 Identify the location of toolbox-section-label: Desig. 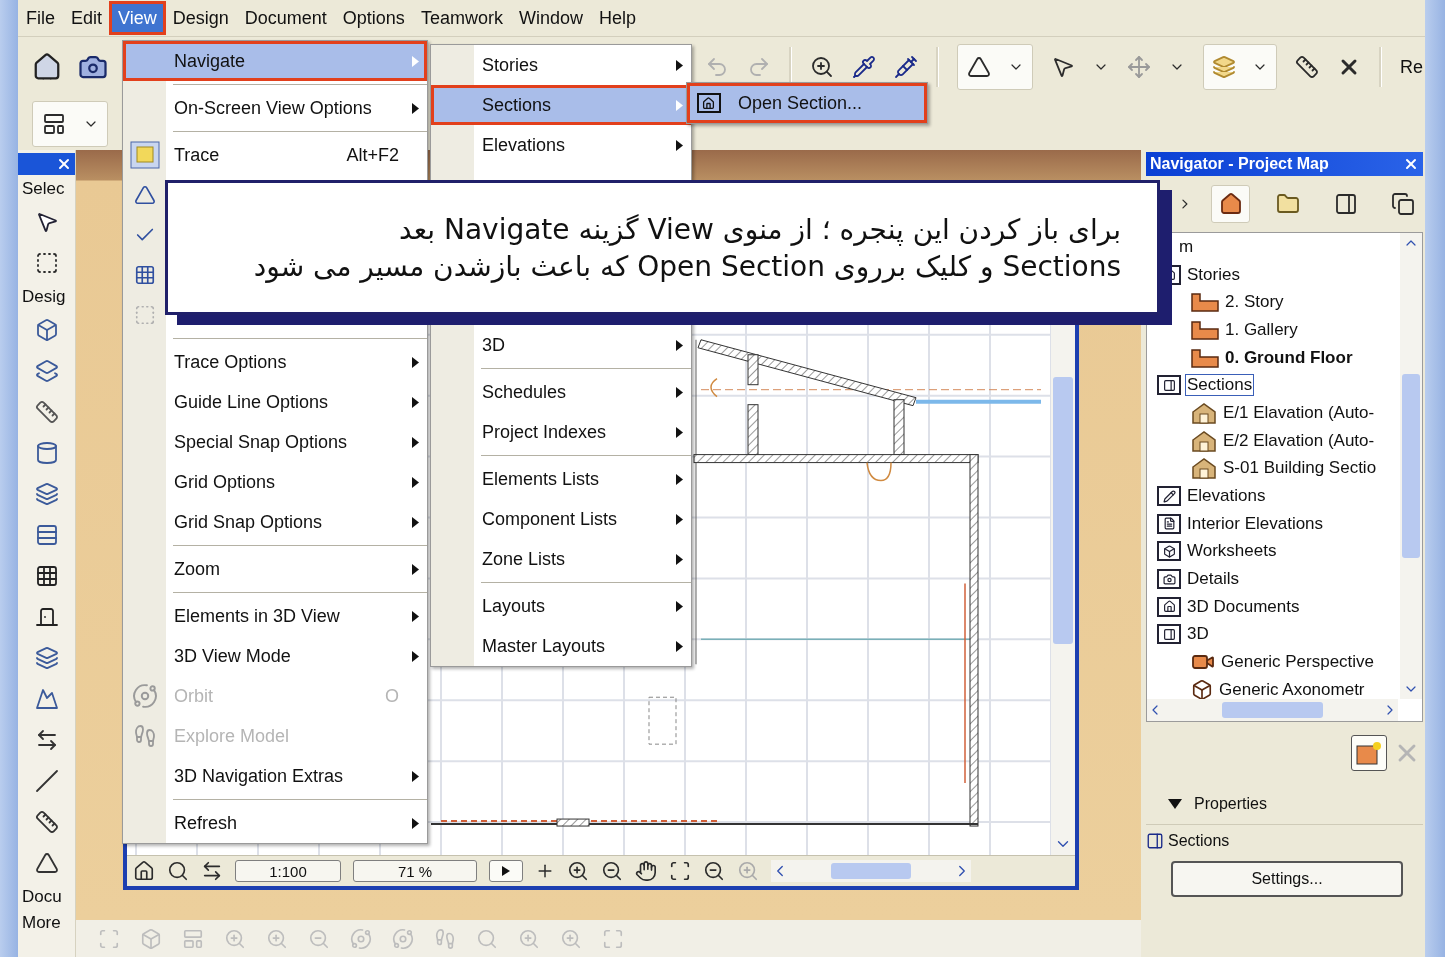
(46, 296).